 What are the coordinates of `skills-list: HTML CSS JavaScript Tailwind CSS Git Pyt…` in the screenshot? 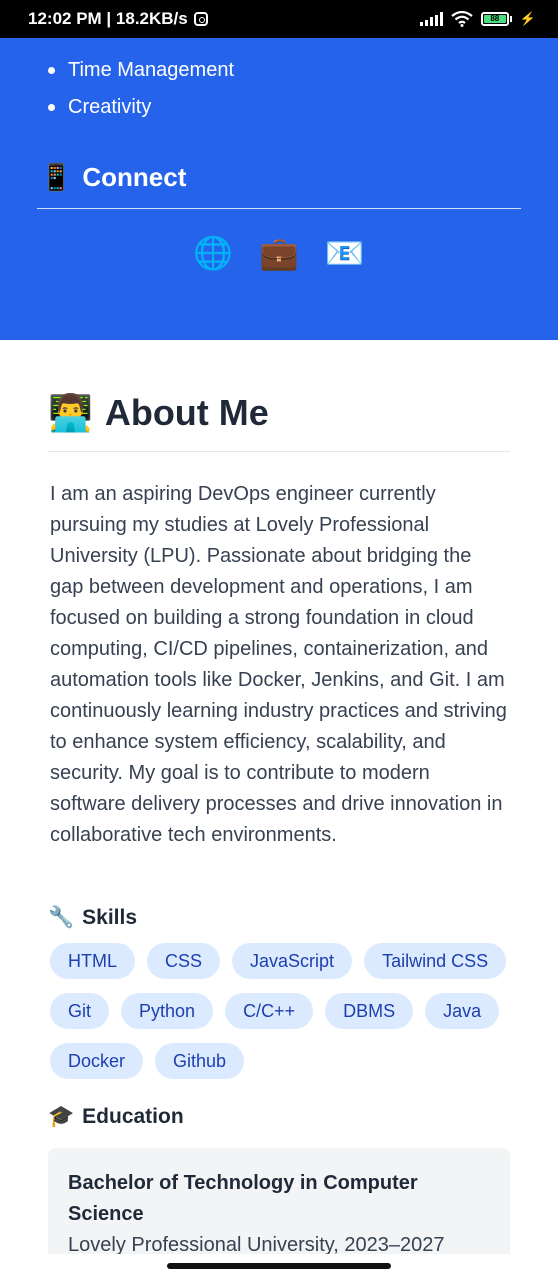 It's located at (280, 1011).